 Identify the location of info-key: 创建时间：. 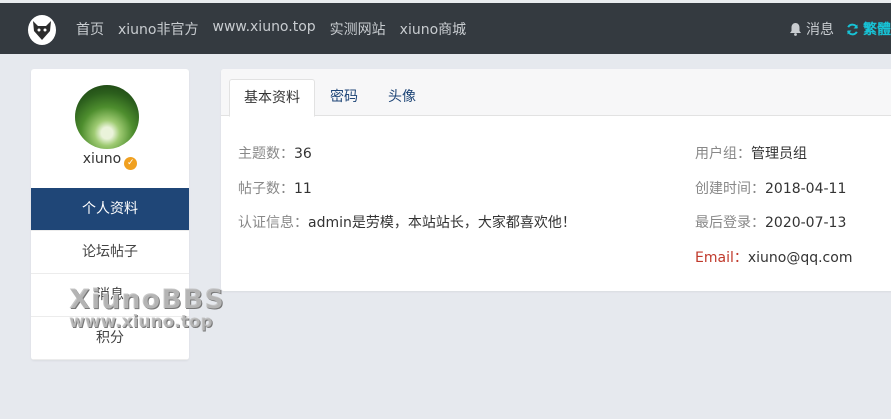
(730, 189).